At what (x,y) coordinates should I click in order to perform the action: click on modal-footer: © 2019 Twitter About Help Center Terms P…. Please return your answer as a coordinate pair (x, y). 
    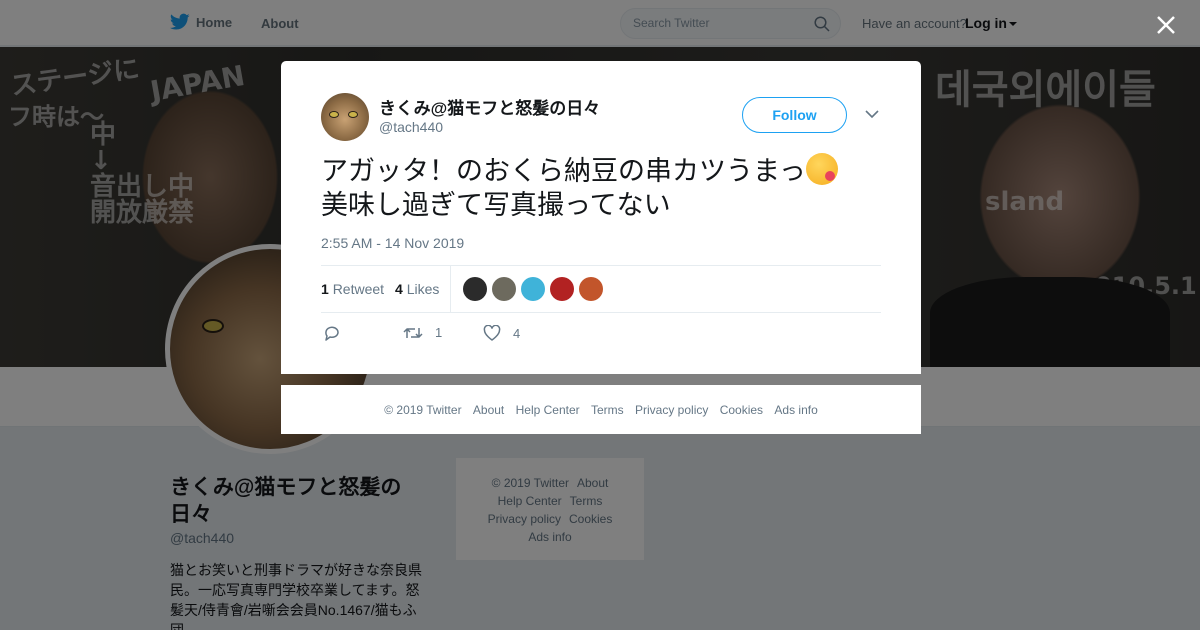
    Looking at the image, I should click on (601, 409).